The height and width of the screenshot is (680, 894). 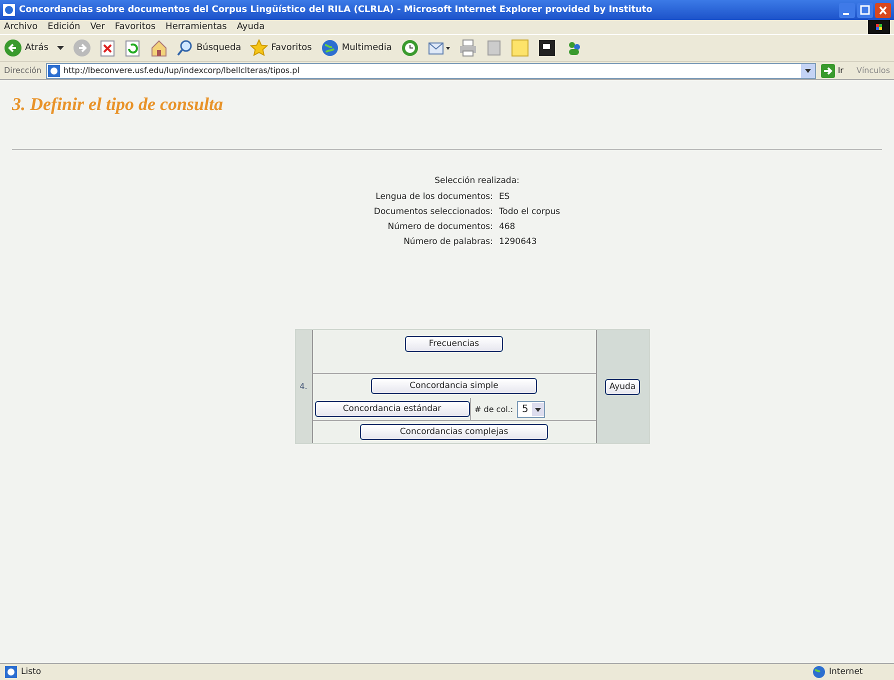 What do you see at coordinates (21, 27) in the screenshot?
I see `menu-item: Archivo` at bounding box center [21, 27].